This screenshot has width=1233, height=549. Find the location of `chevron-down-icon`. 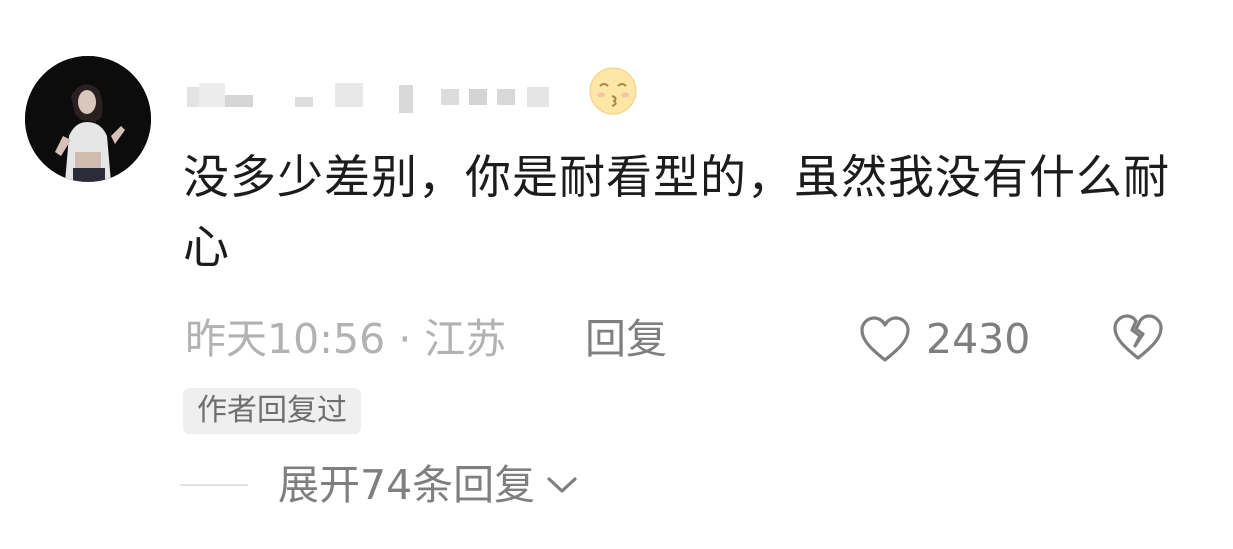

chevron-down-icon is located at coordinates (562, 485).